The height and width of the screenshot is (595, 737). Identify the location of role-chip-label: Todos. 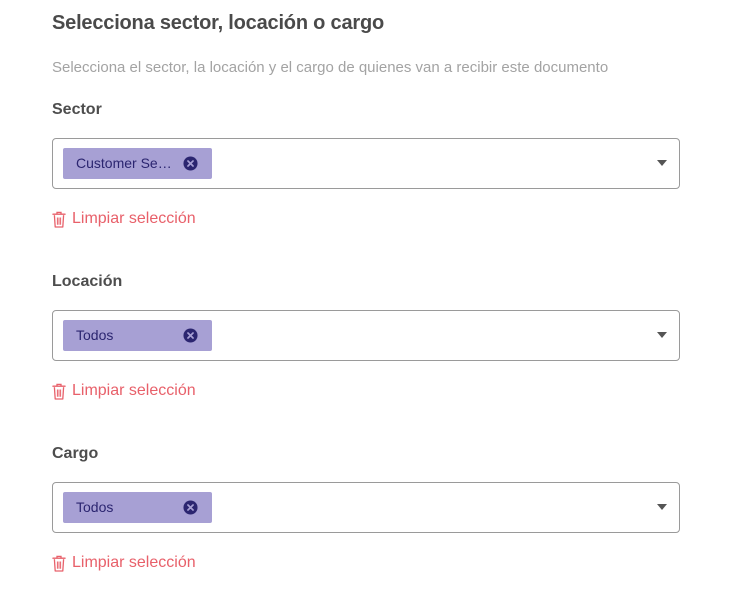
(95, 507).